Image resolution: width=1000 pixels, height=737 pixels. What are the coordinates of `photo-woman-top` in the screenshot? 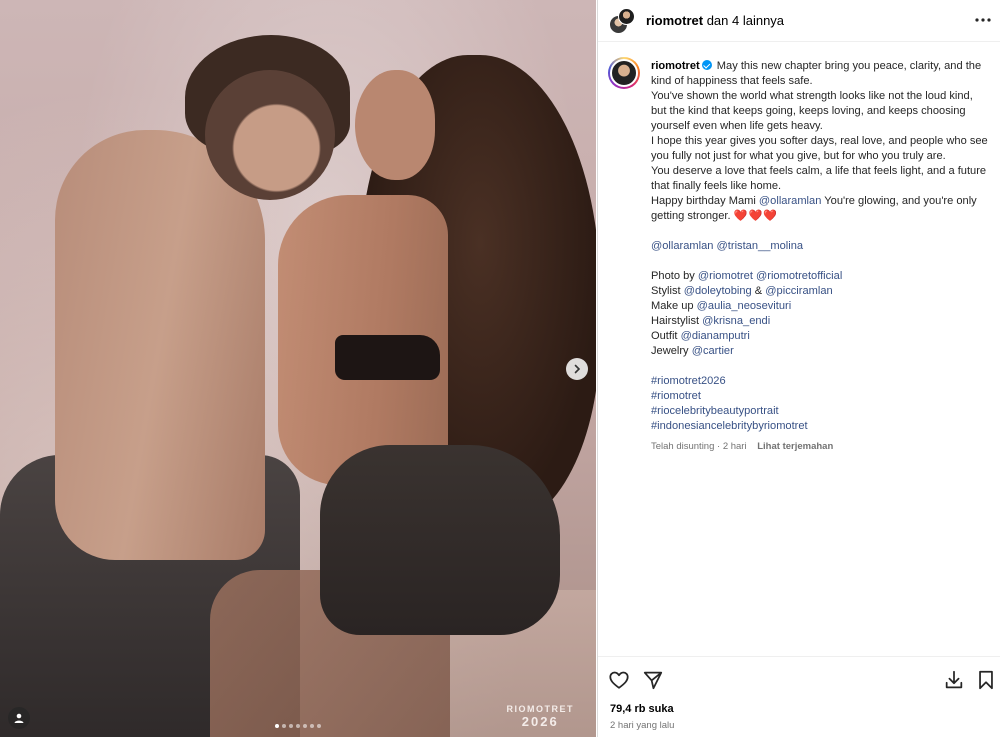 It's located at (387, 357).